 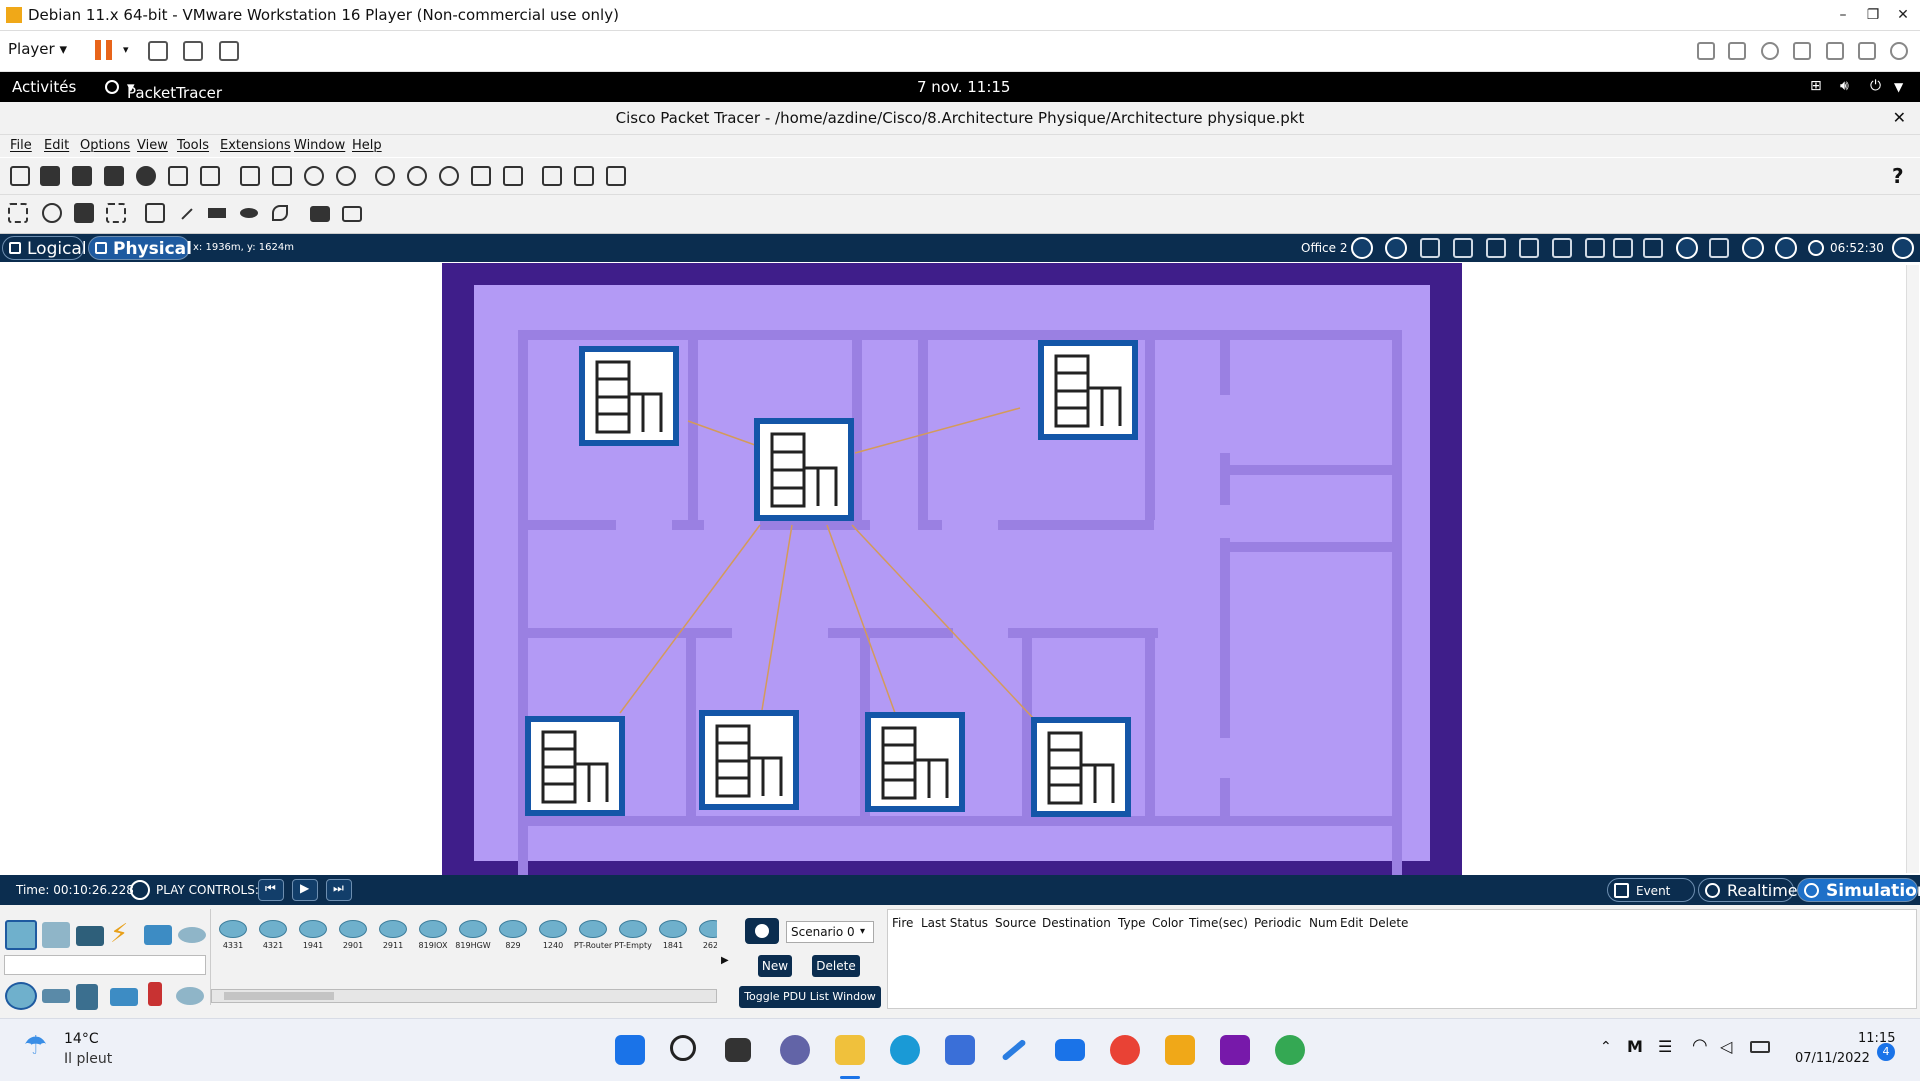 I want to click on delete-scenario-button: Delete, so click(x=836, y=966).